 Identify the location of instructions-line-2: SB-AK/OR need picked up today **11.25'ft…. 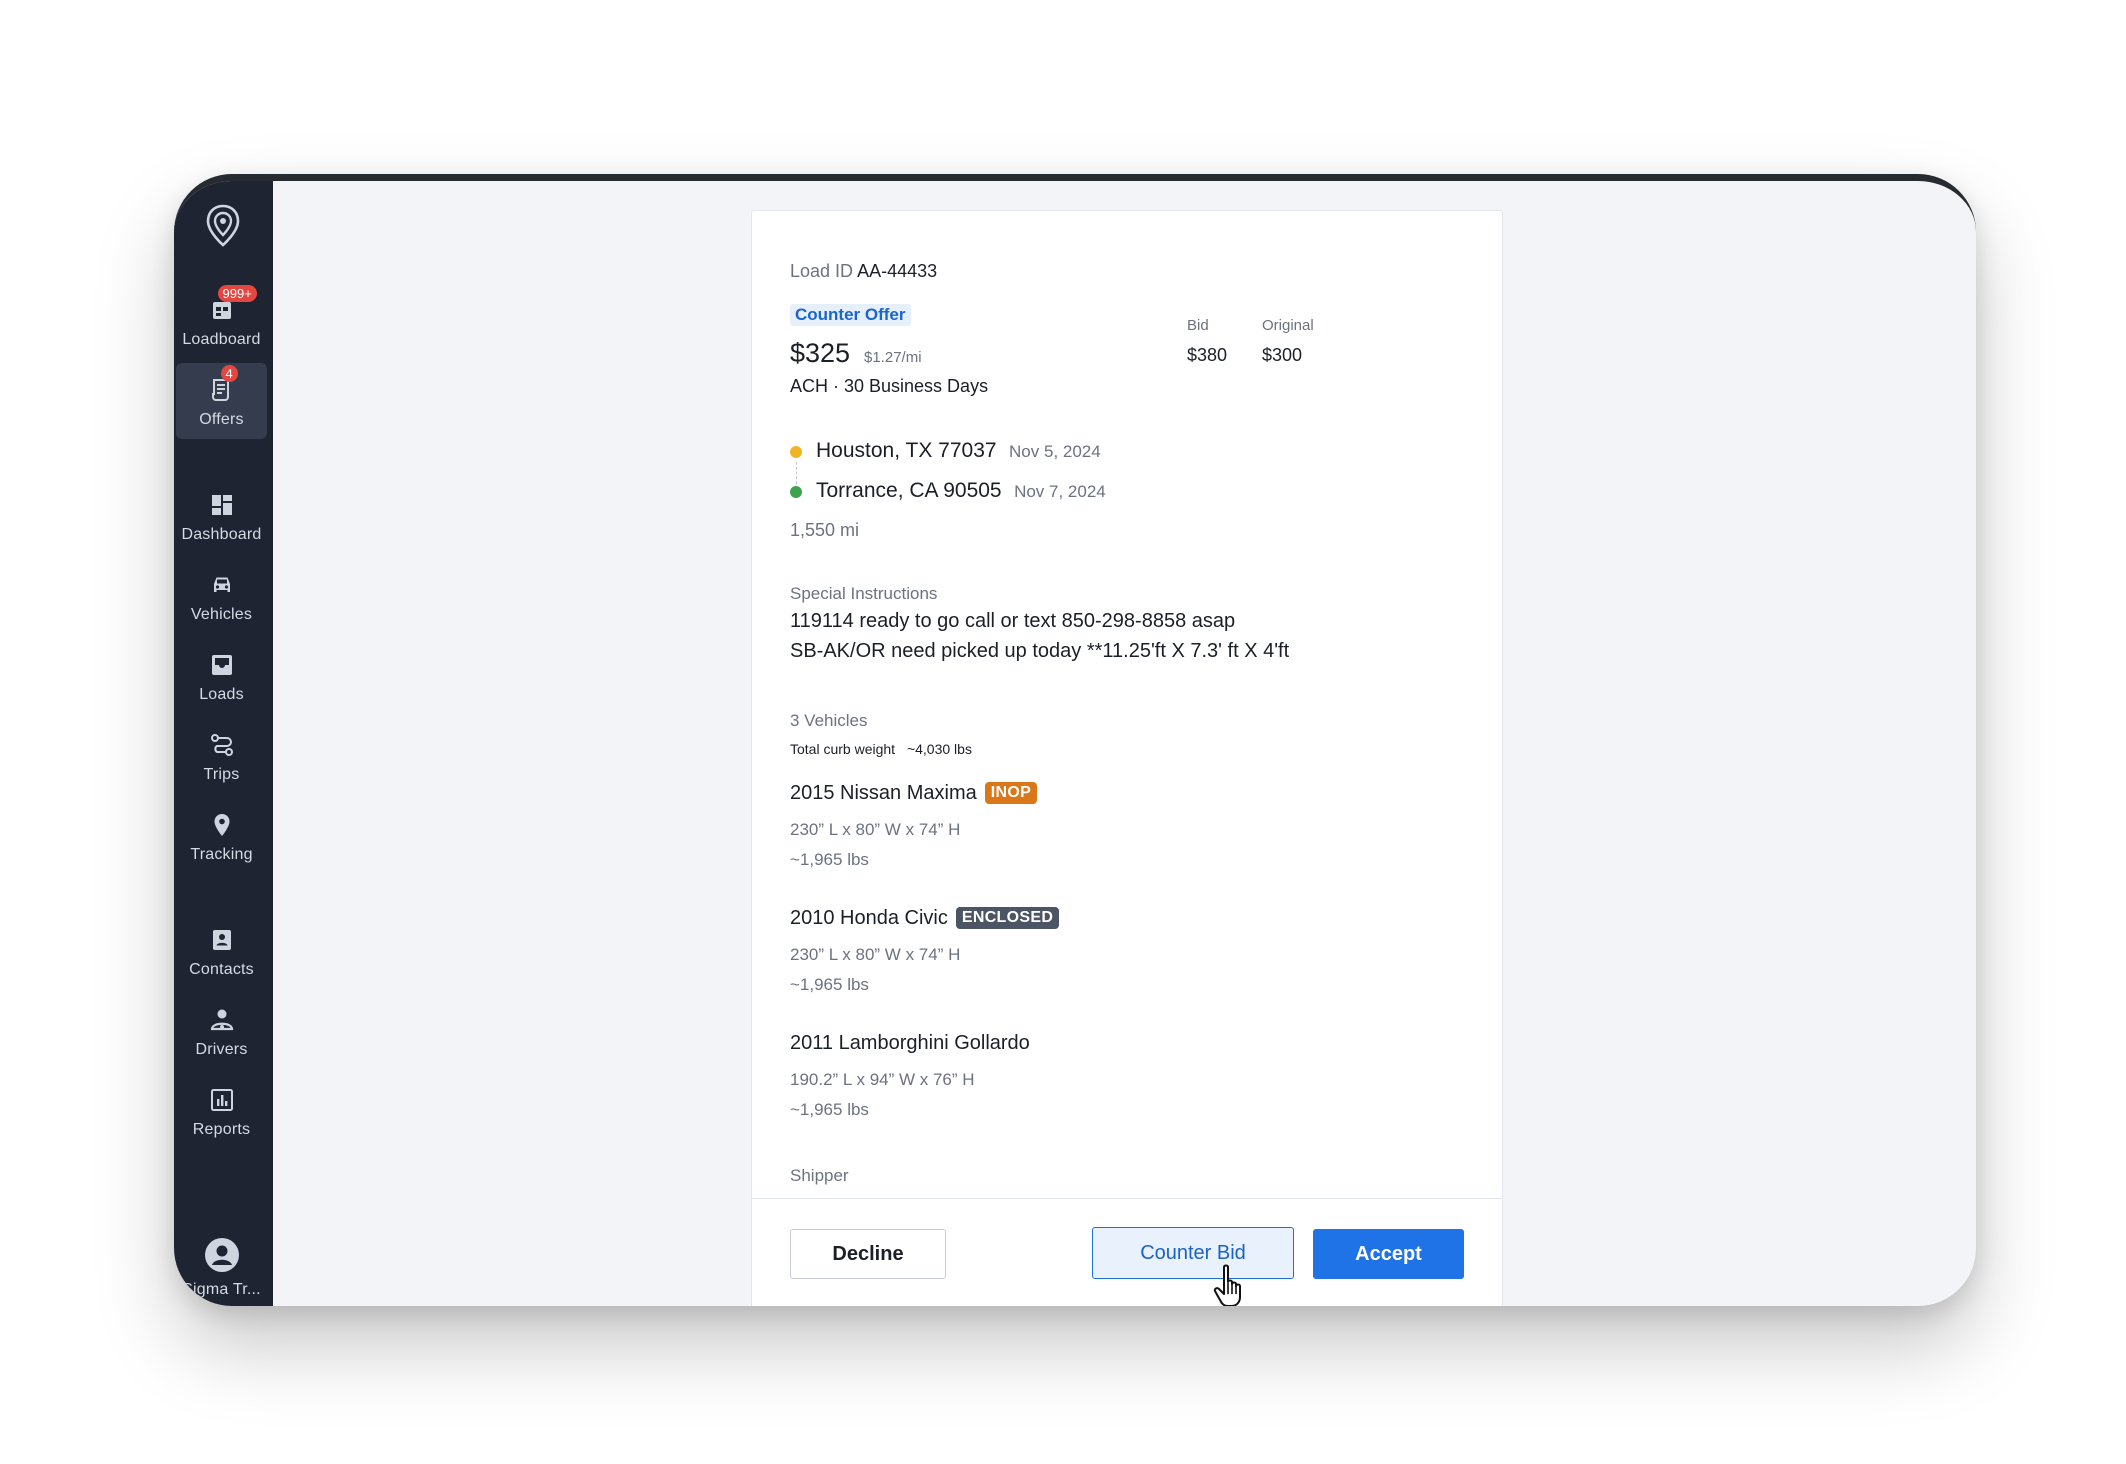
(1040, 651).